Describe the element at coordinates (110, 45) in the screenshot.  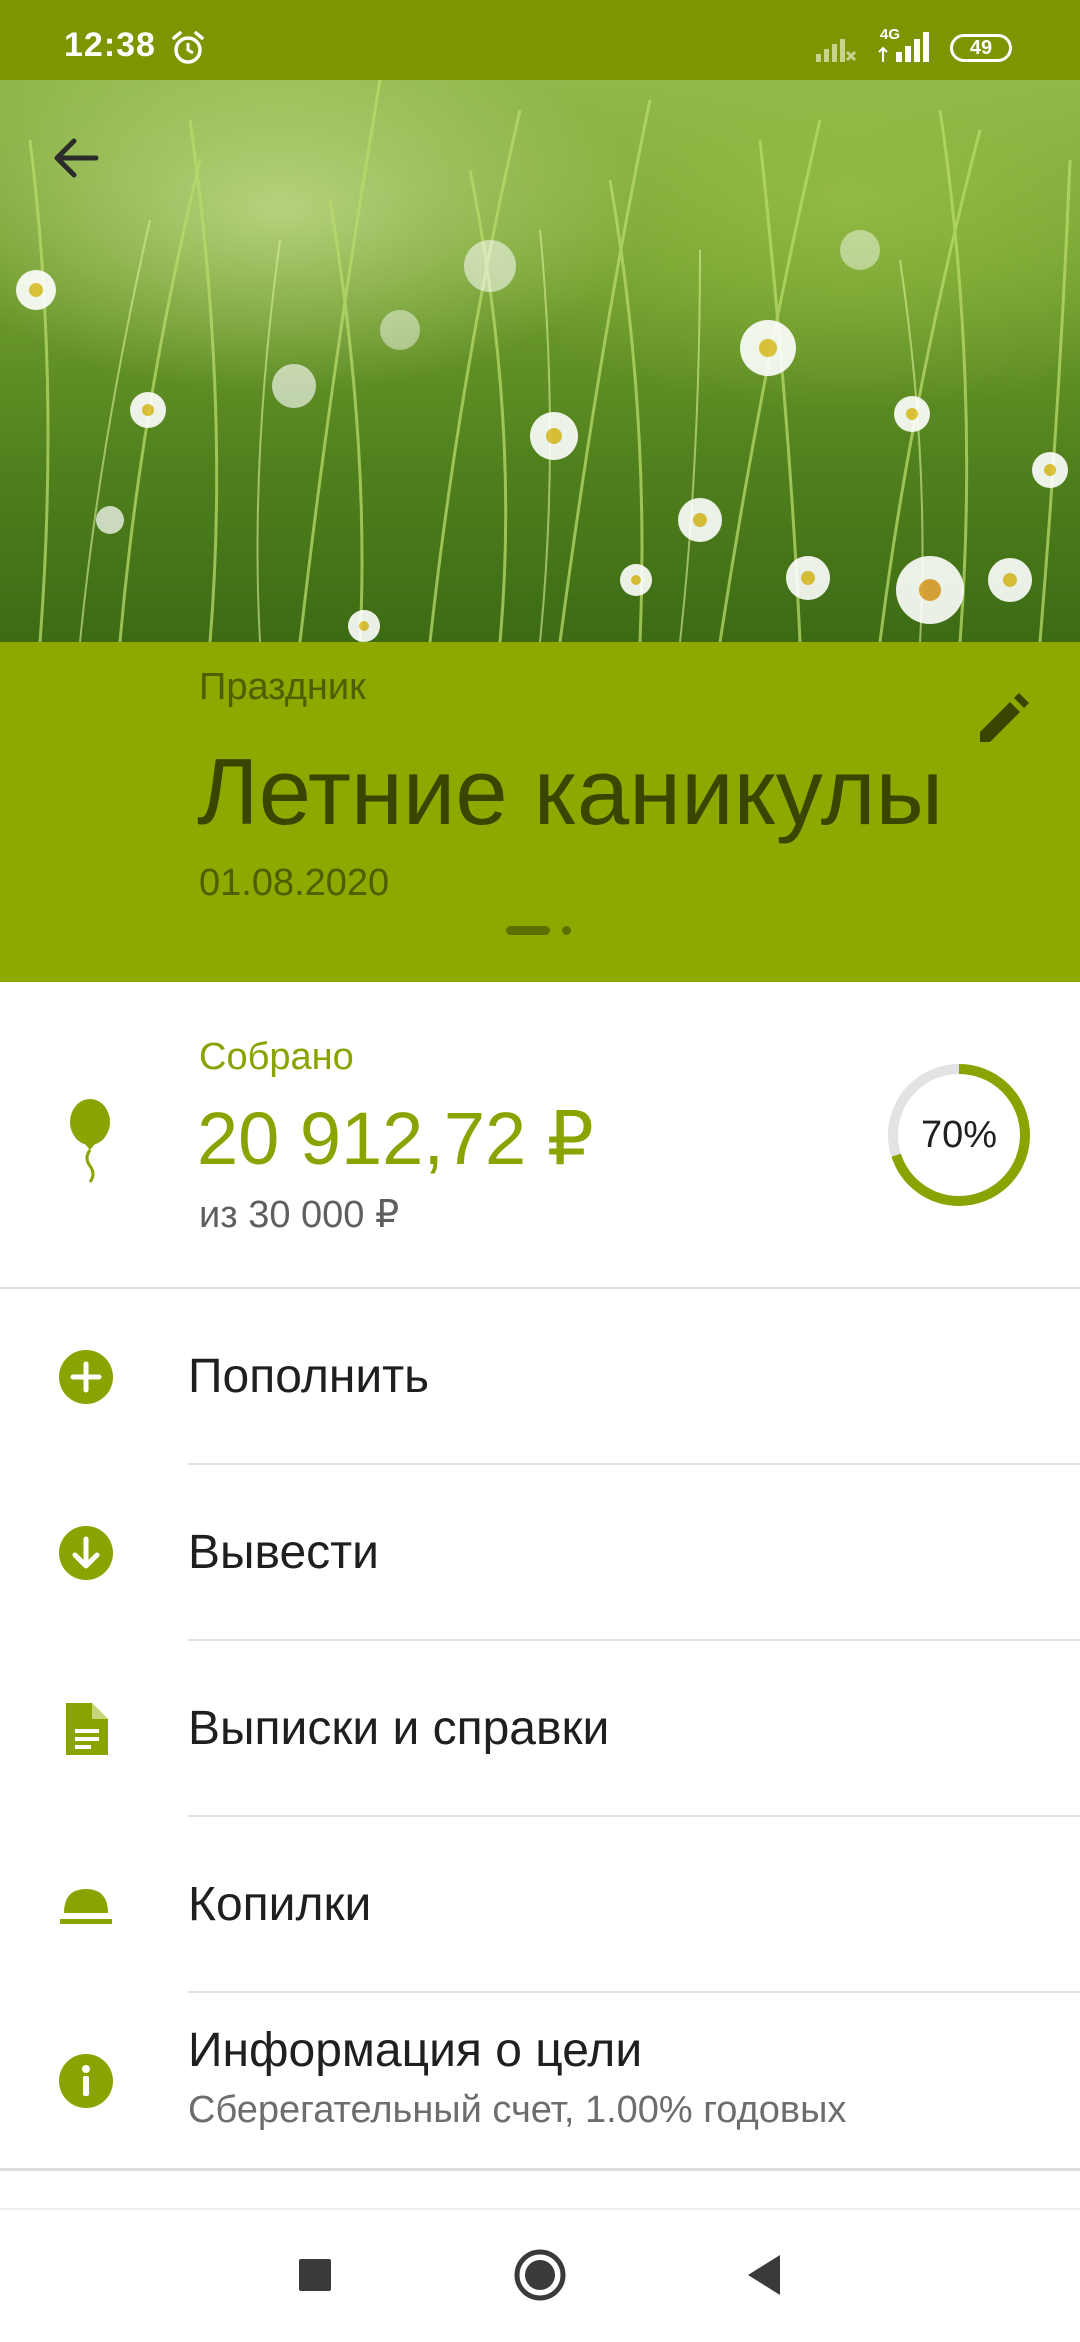
I see `status-time: 12:38` at that location.